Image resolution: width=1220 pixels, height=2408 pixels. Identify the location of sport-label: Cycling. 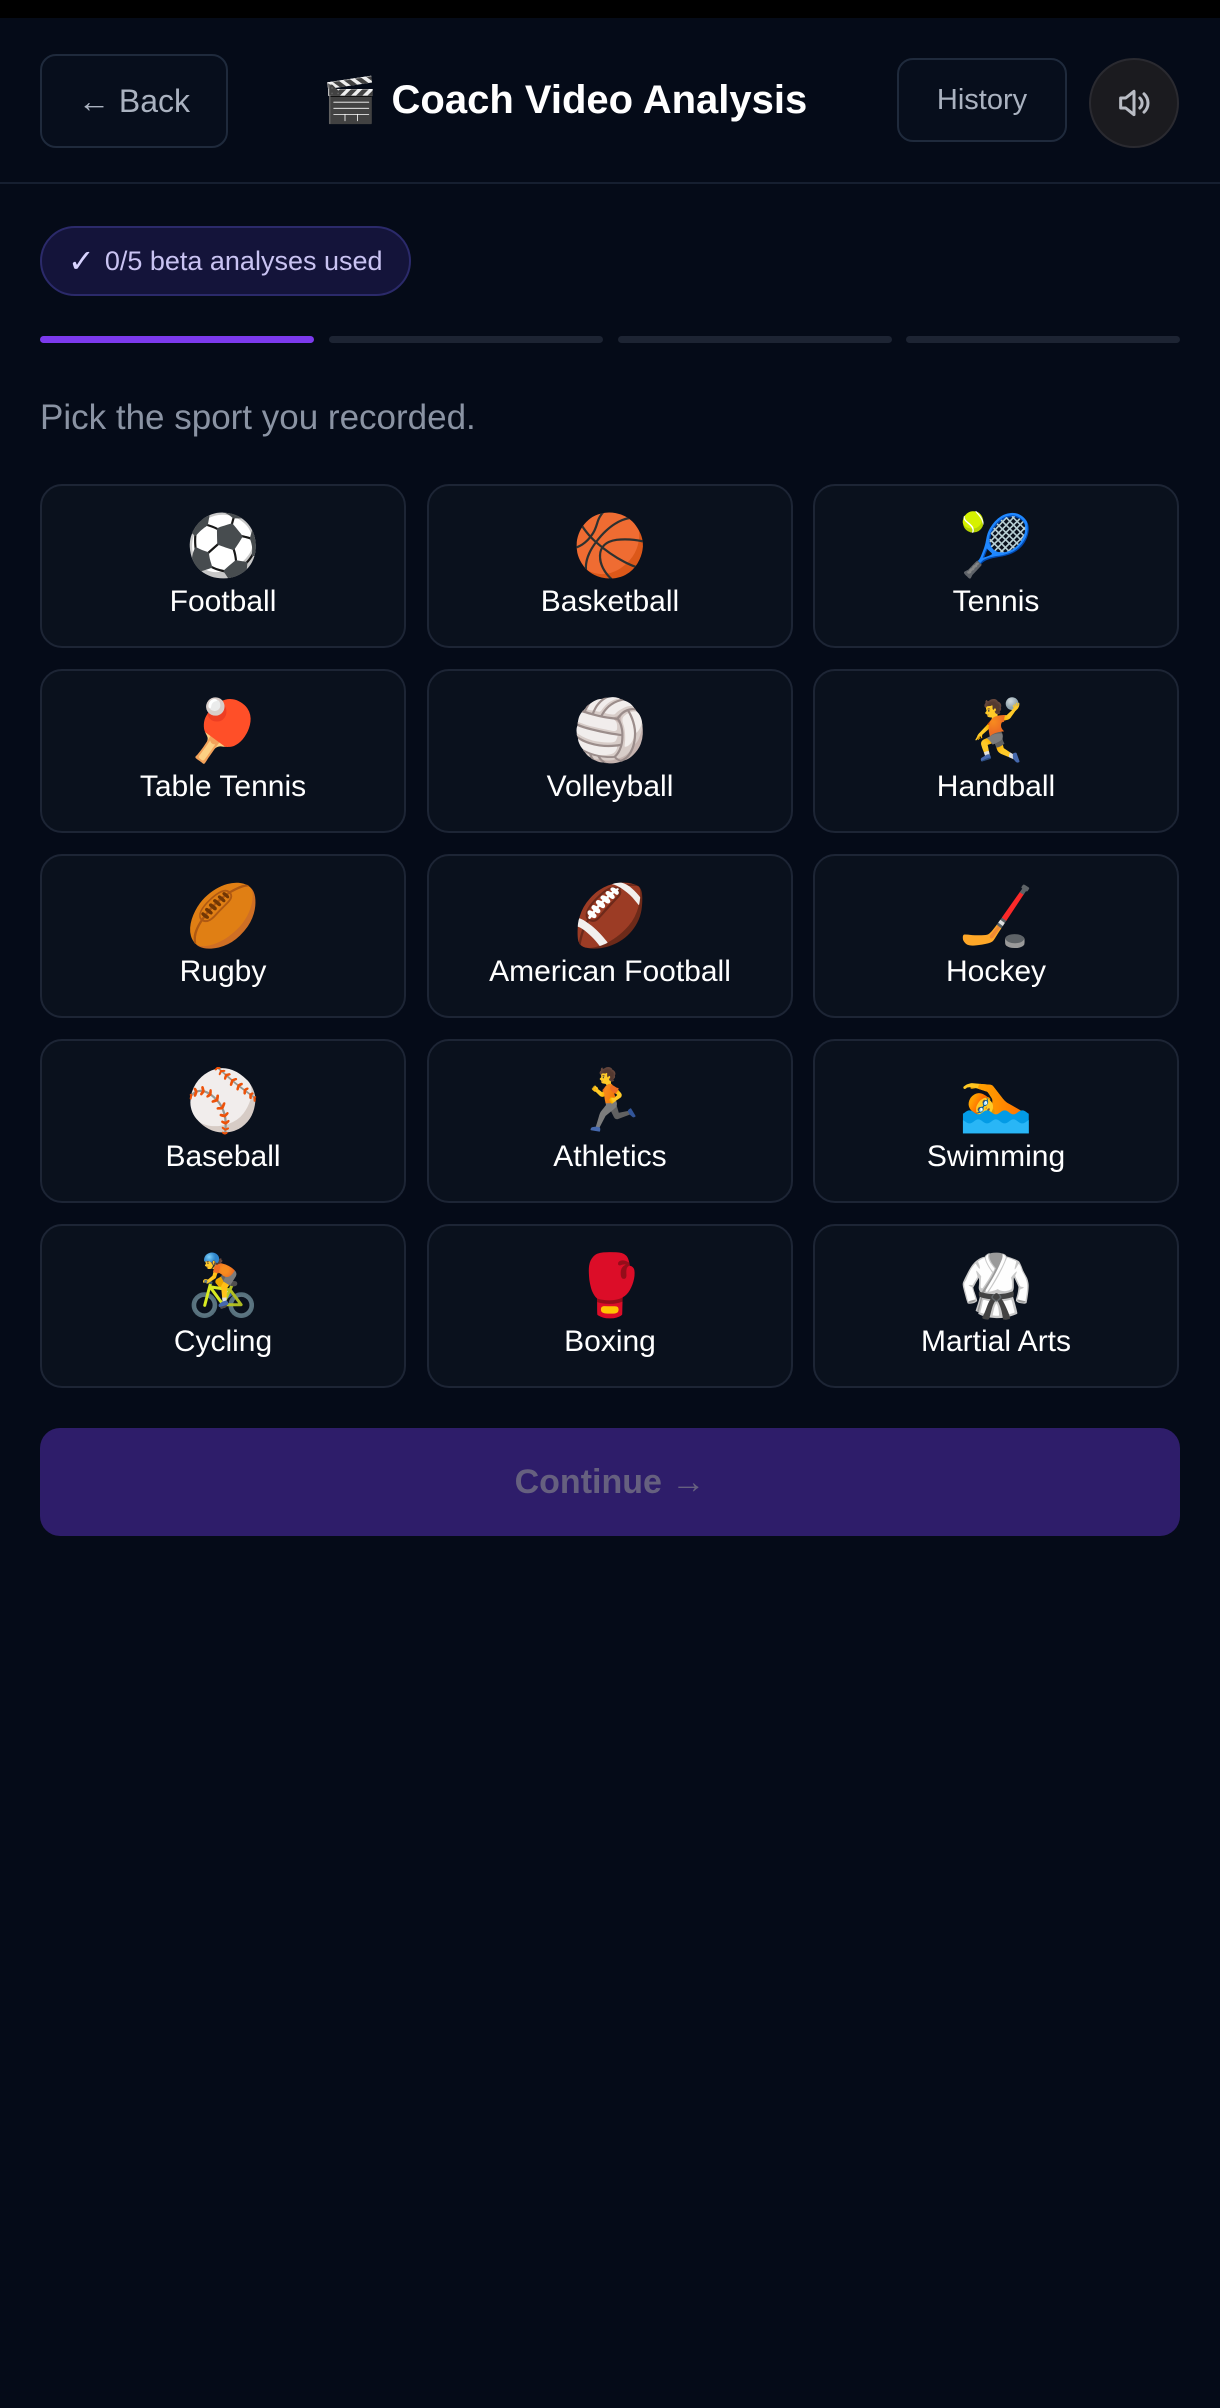
(223, 1341).